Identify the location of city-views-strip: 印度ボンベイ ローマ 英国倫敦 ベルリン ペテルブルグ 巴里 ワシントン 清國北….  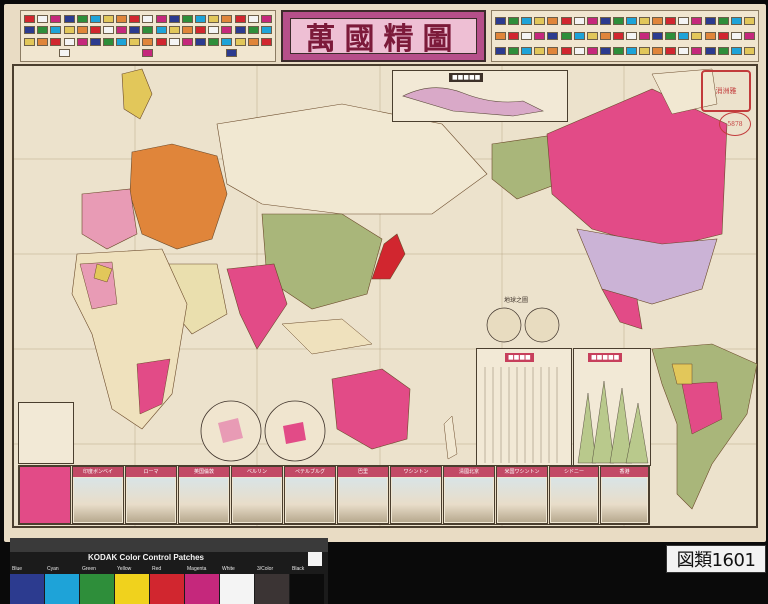
(334, 495).